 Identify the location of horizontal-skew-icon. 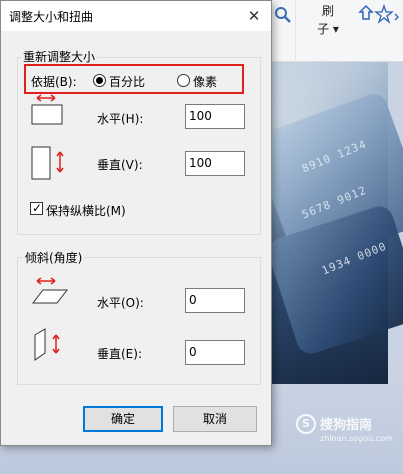
(51, 293).